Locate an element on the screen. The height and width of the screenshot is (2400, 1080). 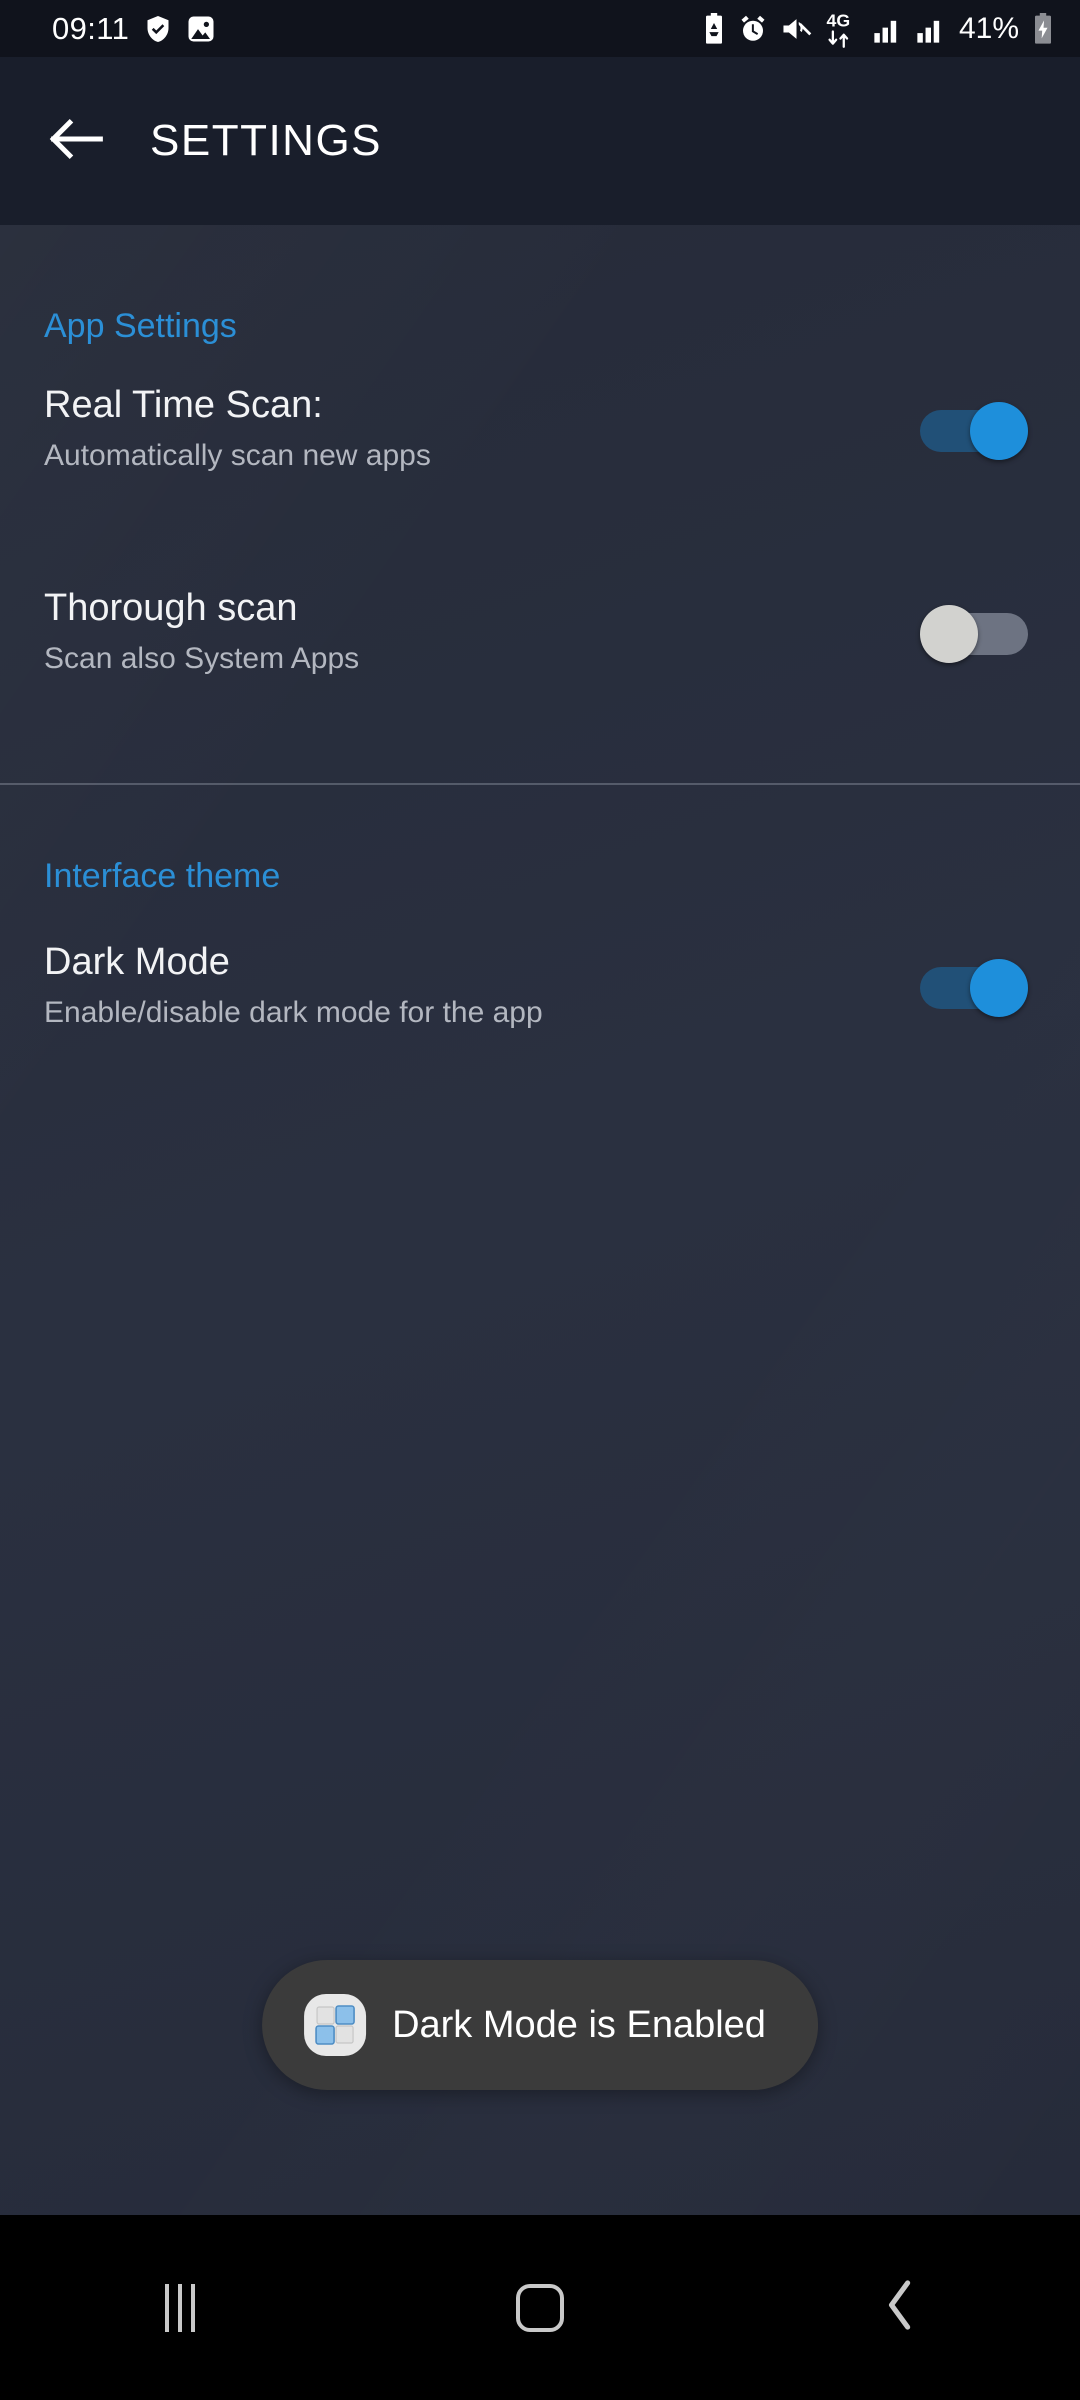
app-toolbar: SETTINGS is located at coordinates (540, 141).